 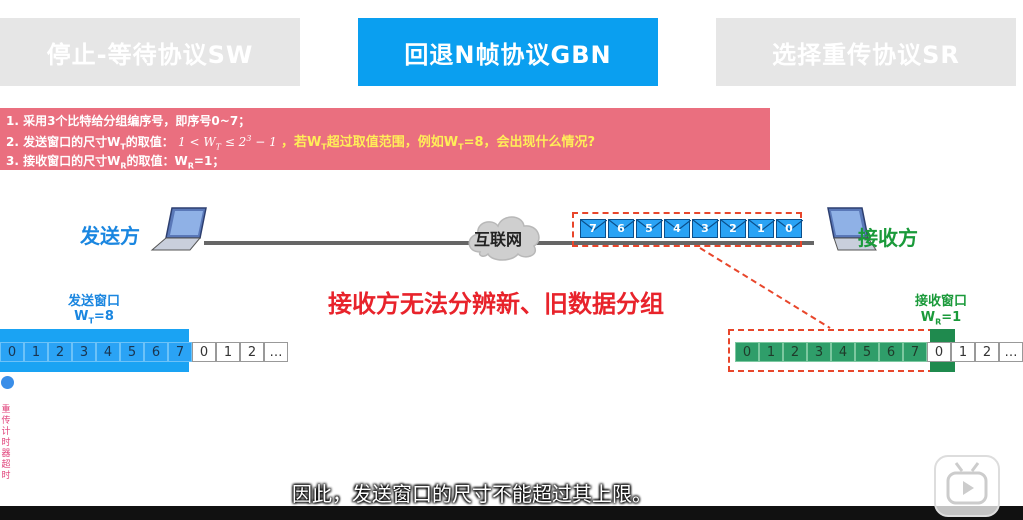 What do you see at coordinates (733, 228) in the screenshot?
I see `packet-number: 2` at bounding box center [733, 228].